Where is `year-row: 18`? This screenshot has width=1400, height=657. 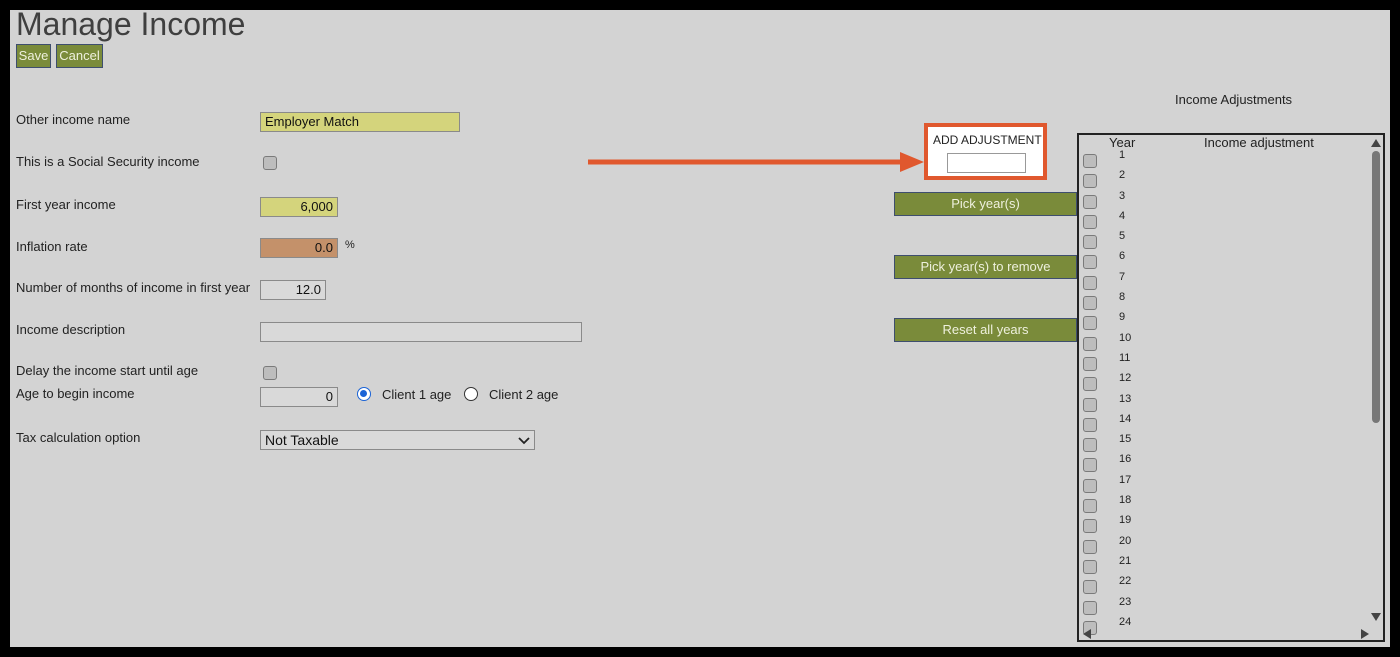 year-row: 18 is located at coordinates (1224, 504).